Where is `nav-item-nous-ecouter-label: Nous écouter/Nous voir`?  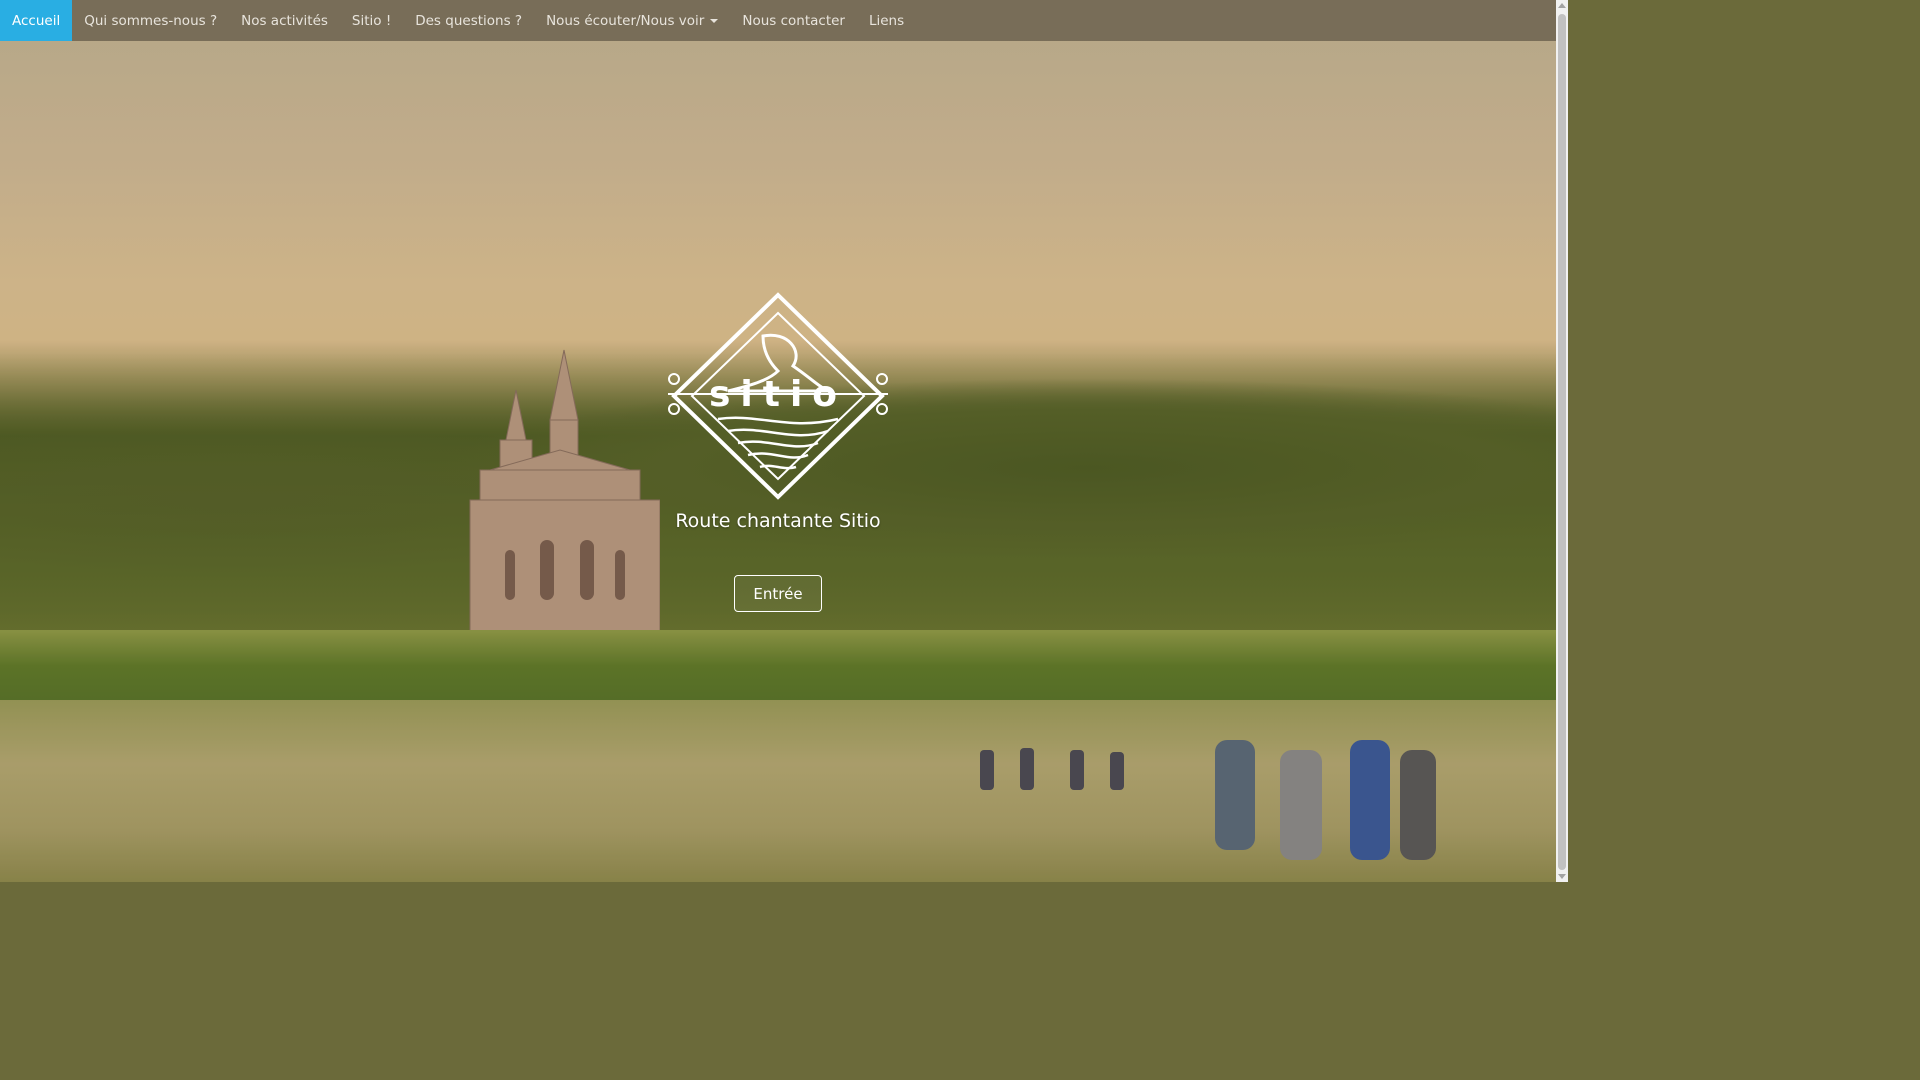 nav-item-nous-ecouter-label: Nous écouter/Nous voir is located at coordinates (625, 20).